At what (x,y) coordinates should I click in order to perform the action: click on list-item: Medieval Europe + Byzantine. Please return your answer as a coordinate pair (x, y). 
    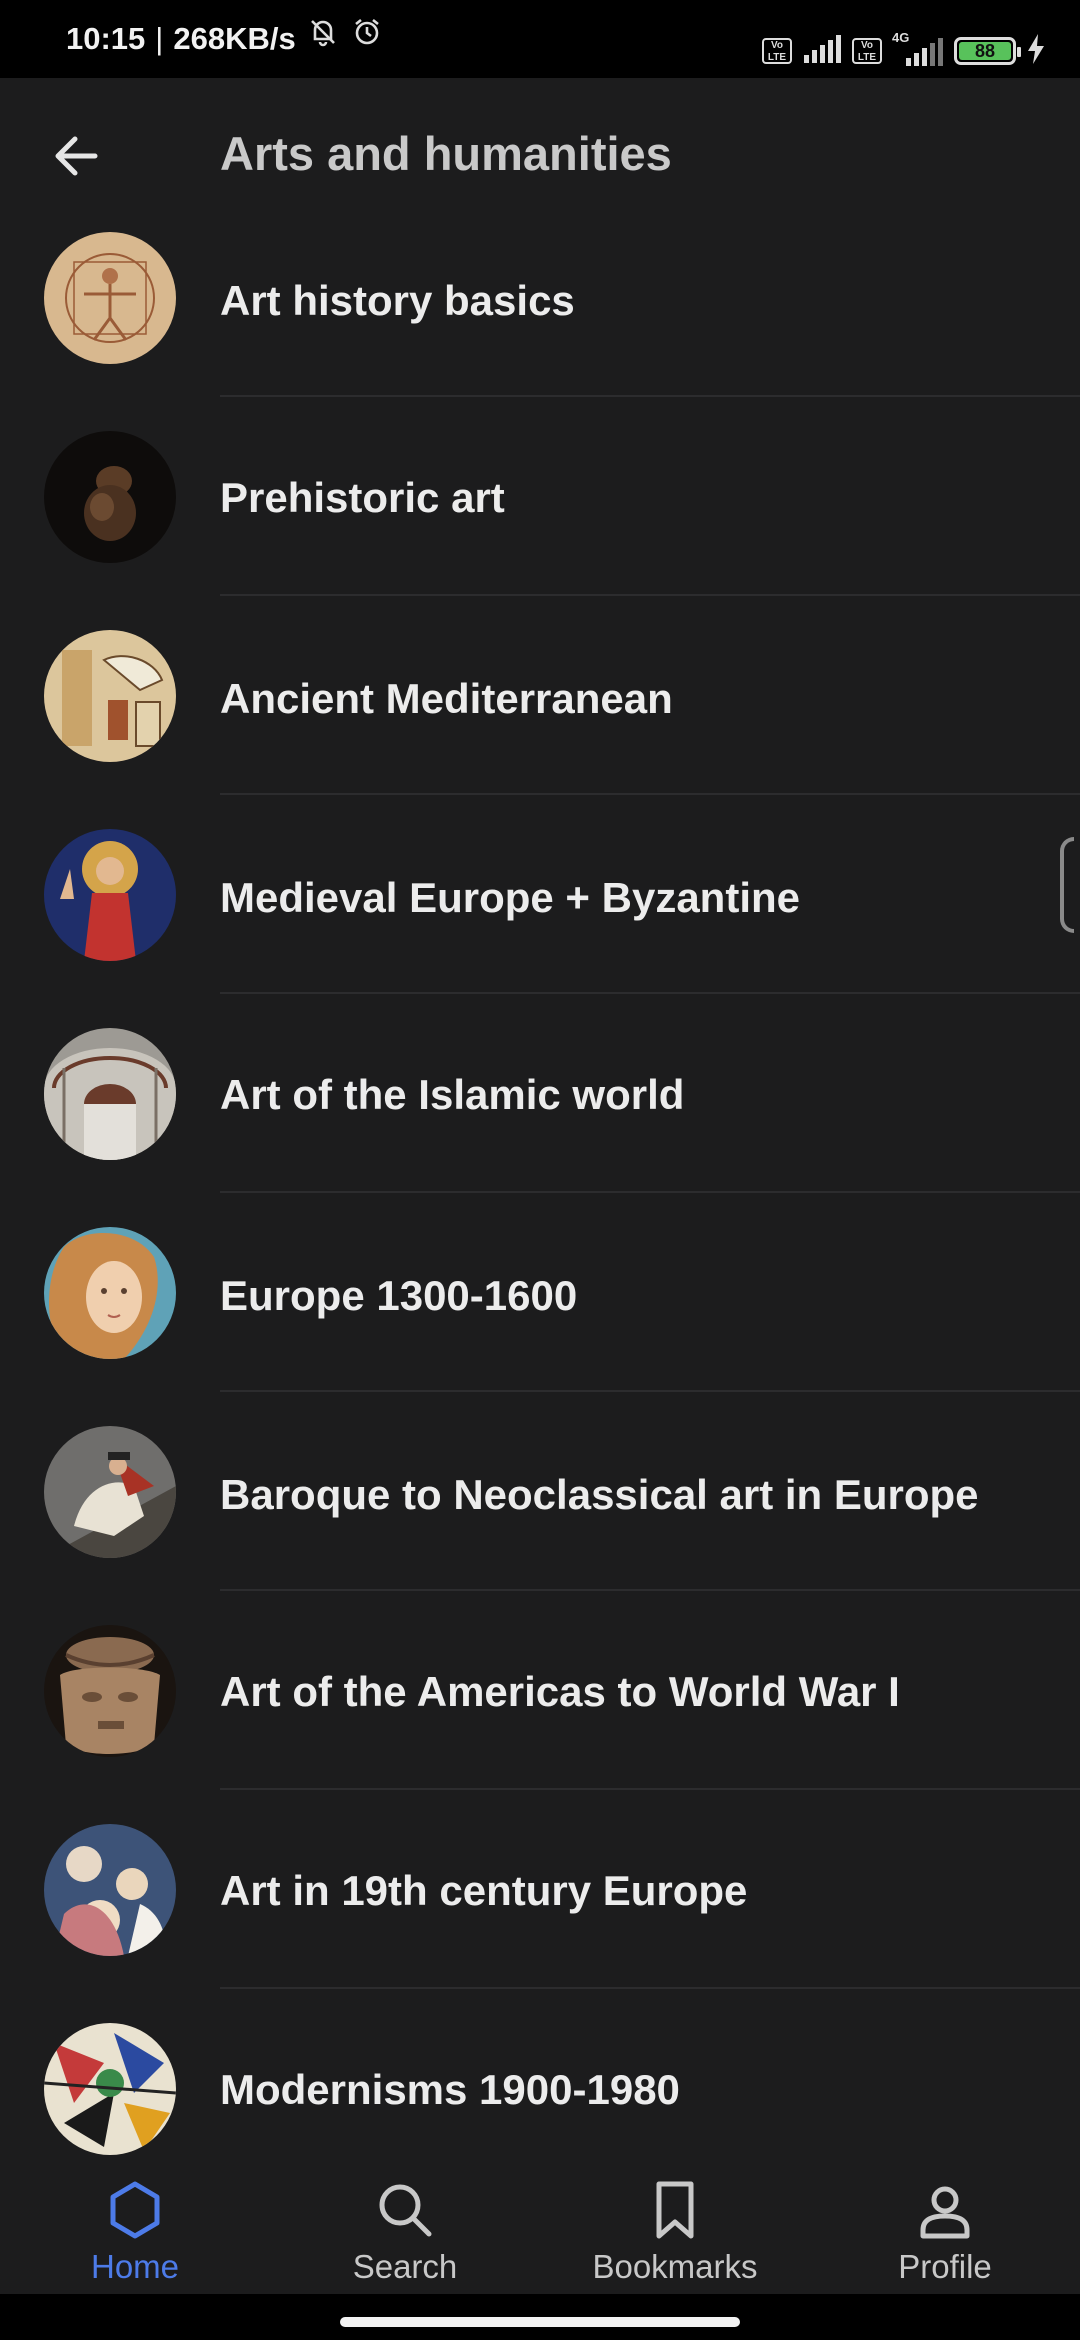
    Looking at the image, I should click on (540, 894).